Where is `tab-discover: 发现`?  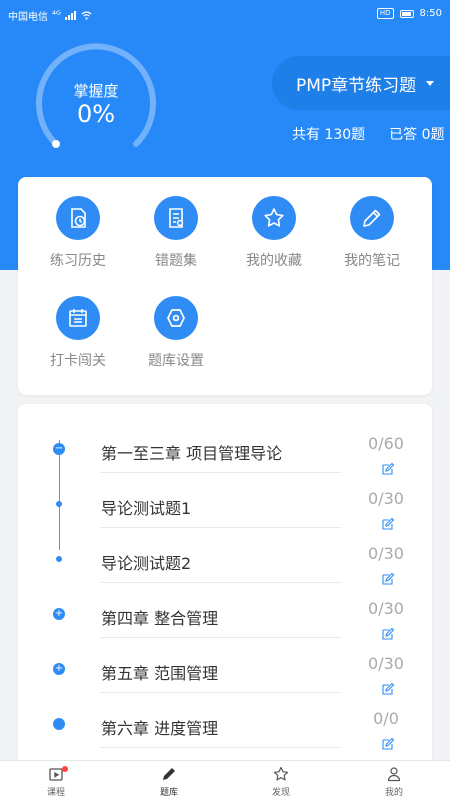
tab-discover: 发现 is located at coordinates (281, 781).